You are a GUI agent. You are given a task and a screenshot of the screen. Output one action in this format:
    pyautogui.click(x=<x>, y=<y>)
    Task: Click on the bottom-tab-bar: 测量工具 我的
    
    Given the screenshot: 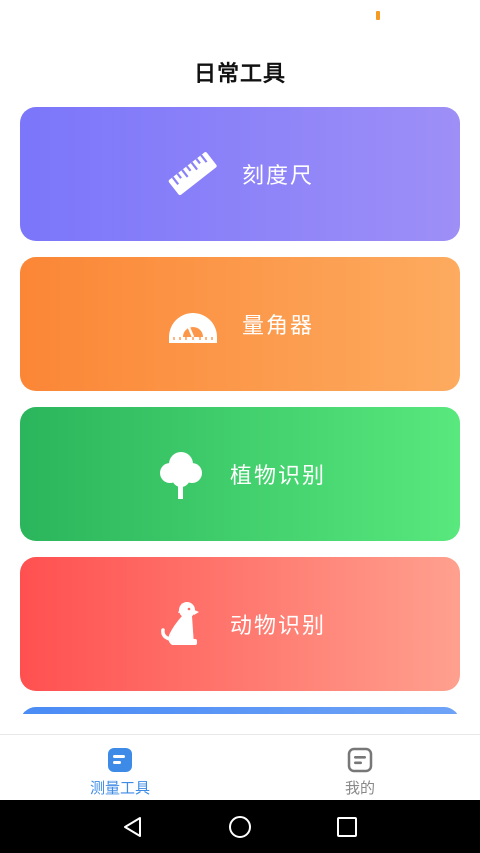 What is the action you would take?
    pyautogui.click(x=240, y=767)
    